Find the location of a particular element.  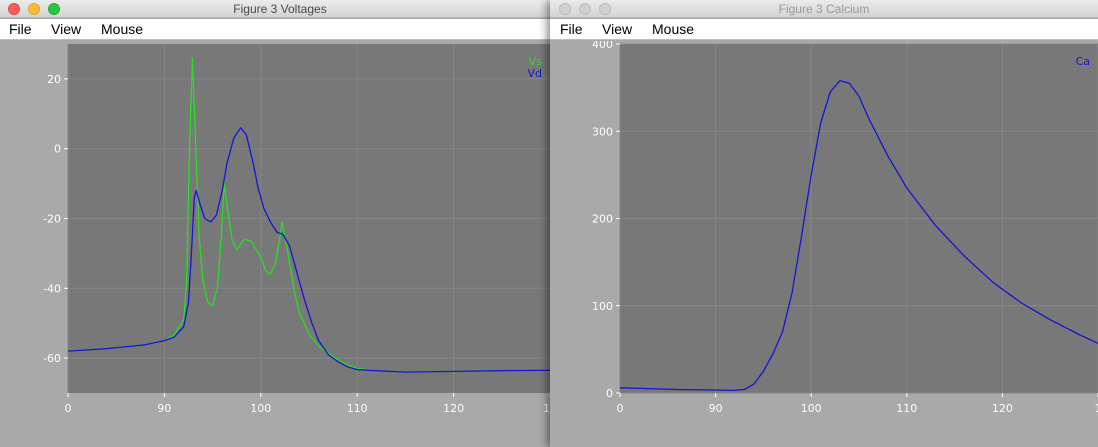

calcium-menu-bar: File View Mouse is located at coordinates (824, 29).